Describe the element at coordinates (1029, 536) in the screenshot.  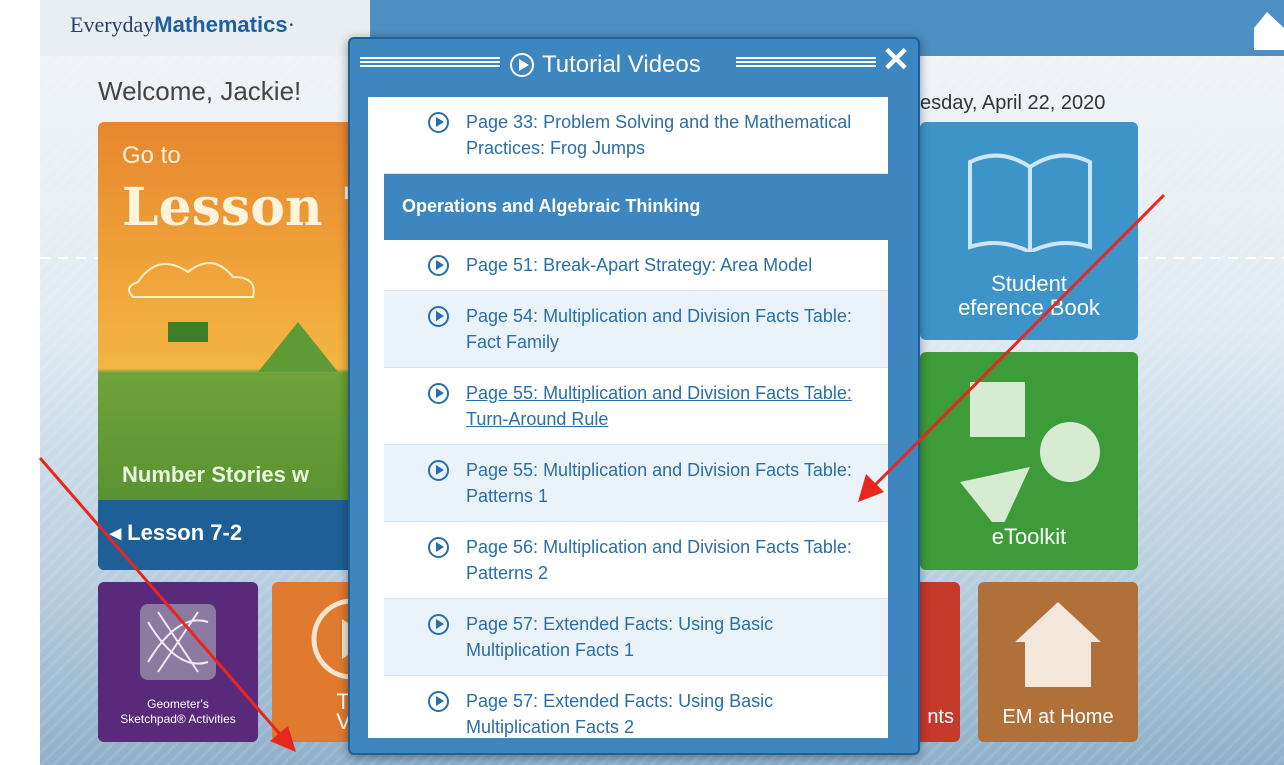
I see `etoolkit-label: eToolkit` at that location.